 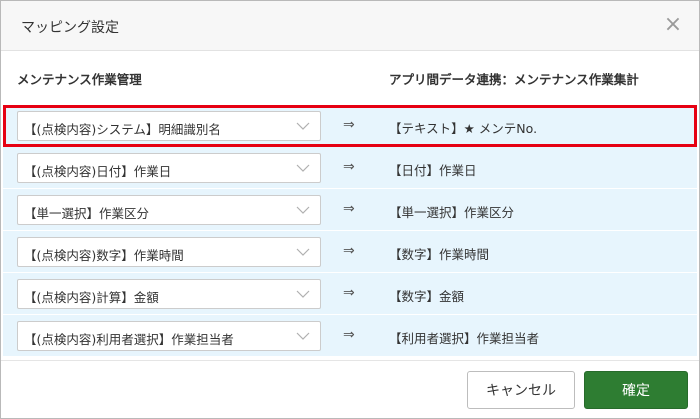 I want to click on source-field-value: 【(点検内容)数字】作業時間, so click(x=104, y=255).